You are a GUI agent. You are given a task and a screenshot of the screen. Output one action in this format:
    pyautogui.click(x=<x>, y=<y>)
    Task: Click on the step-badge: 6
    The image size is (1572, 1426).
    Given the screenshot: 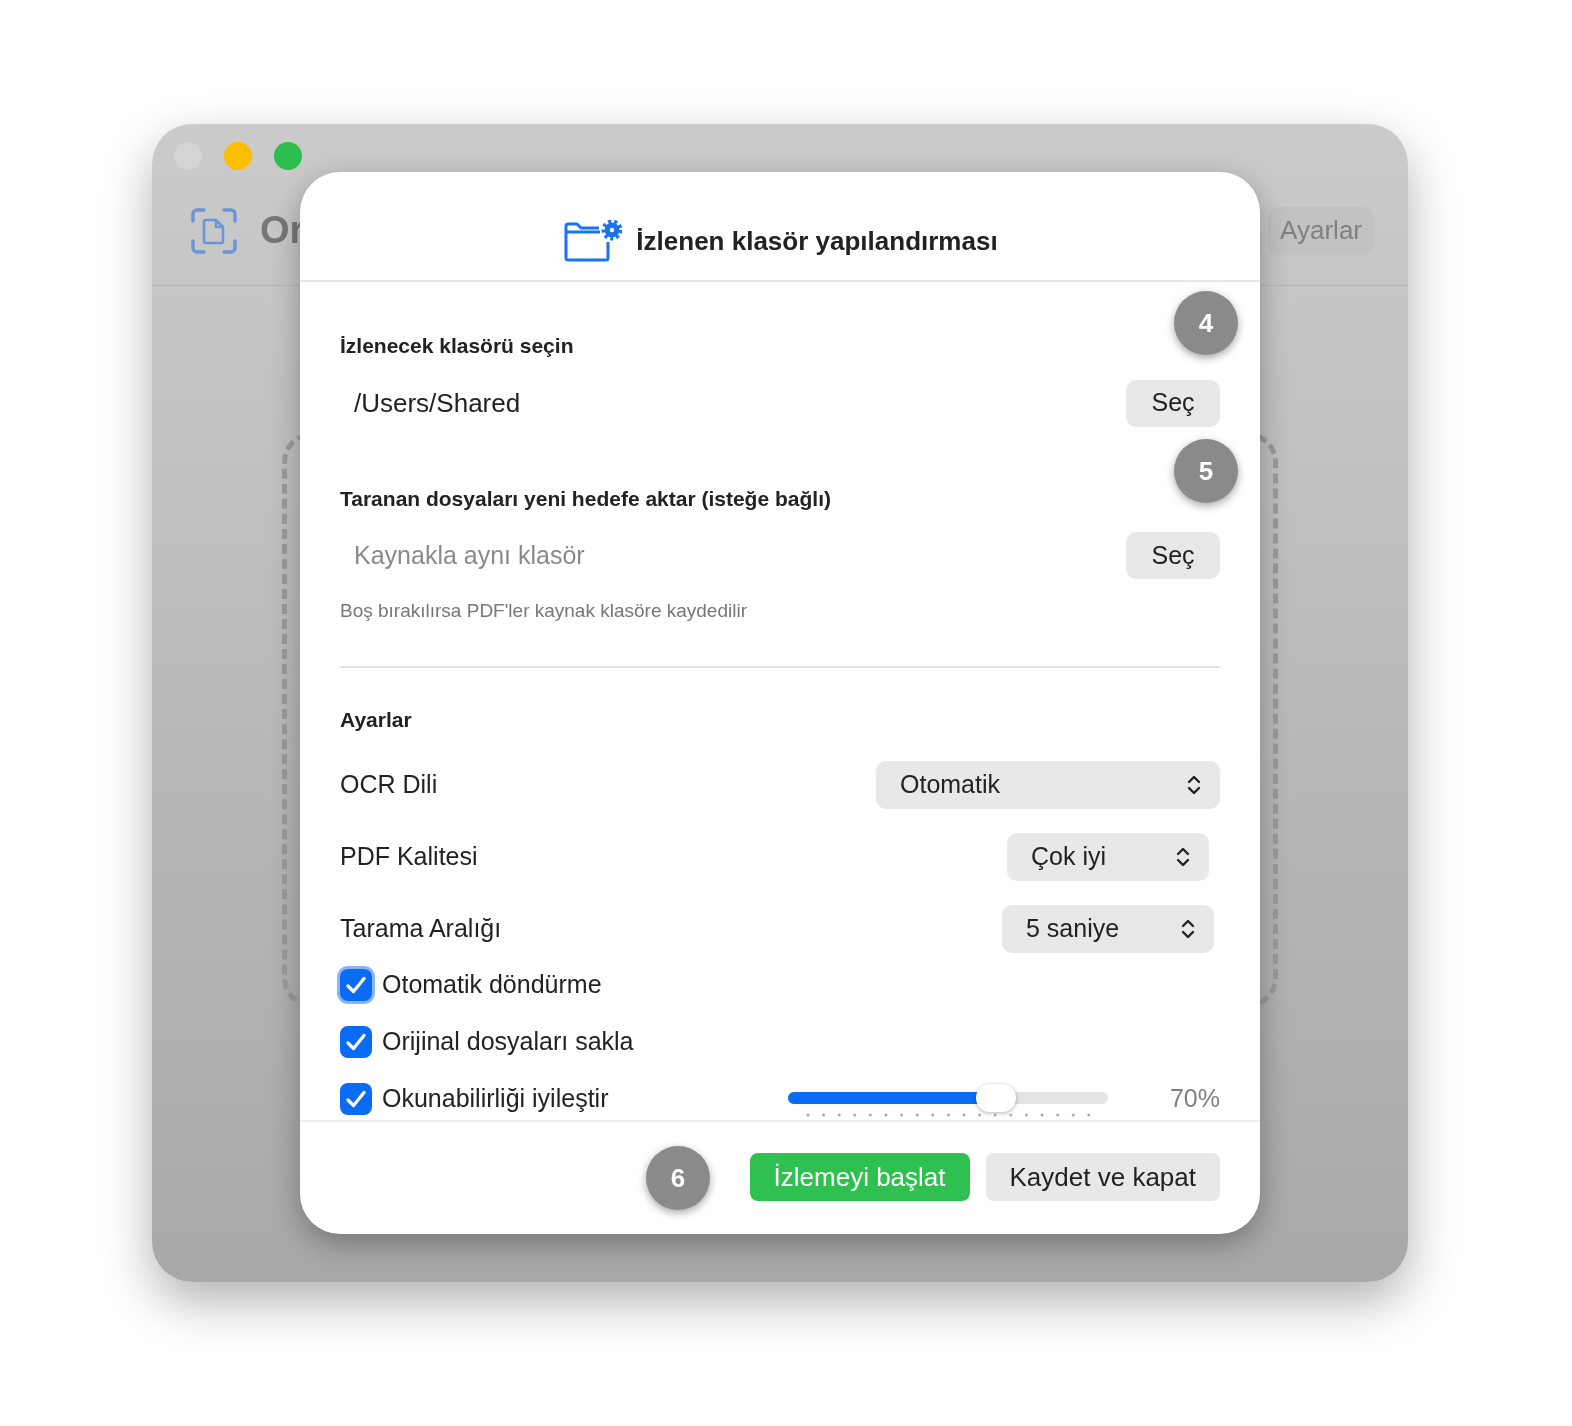 What is the action you would take?
    pyautogui.click(x=678, y=1178)
    